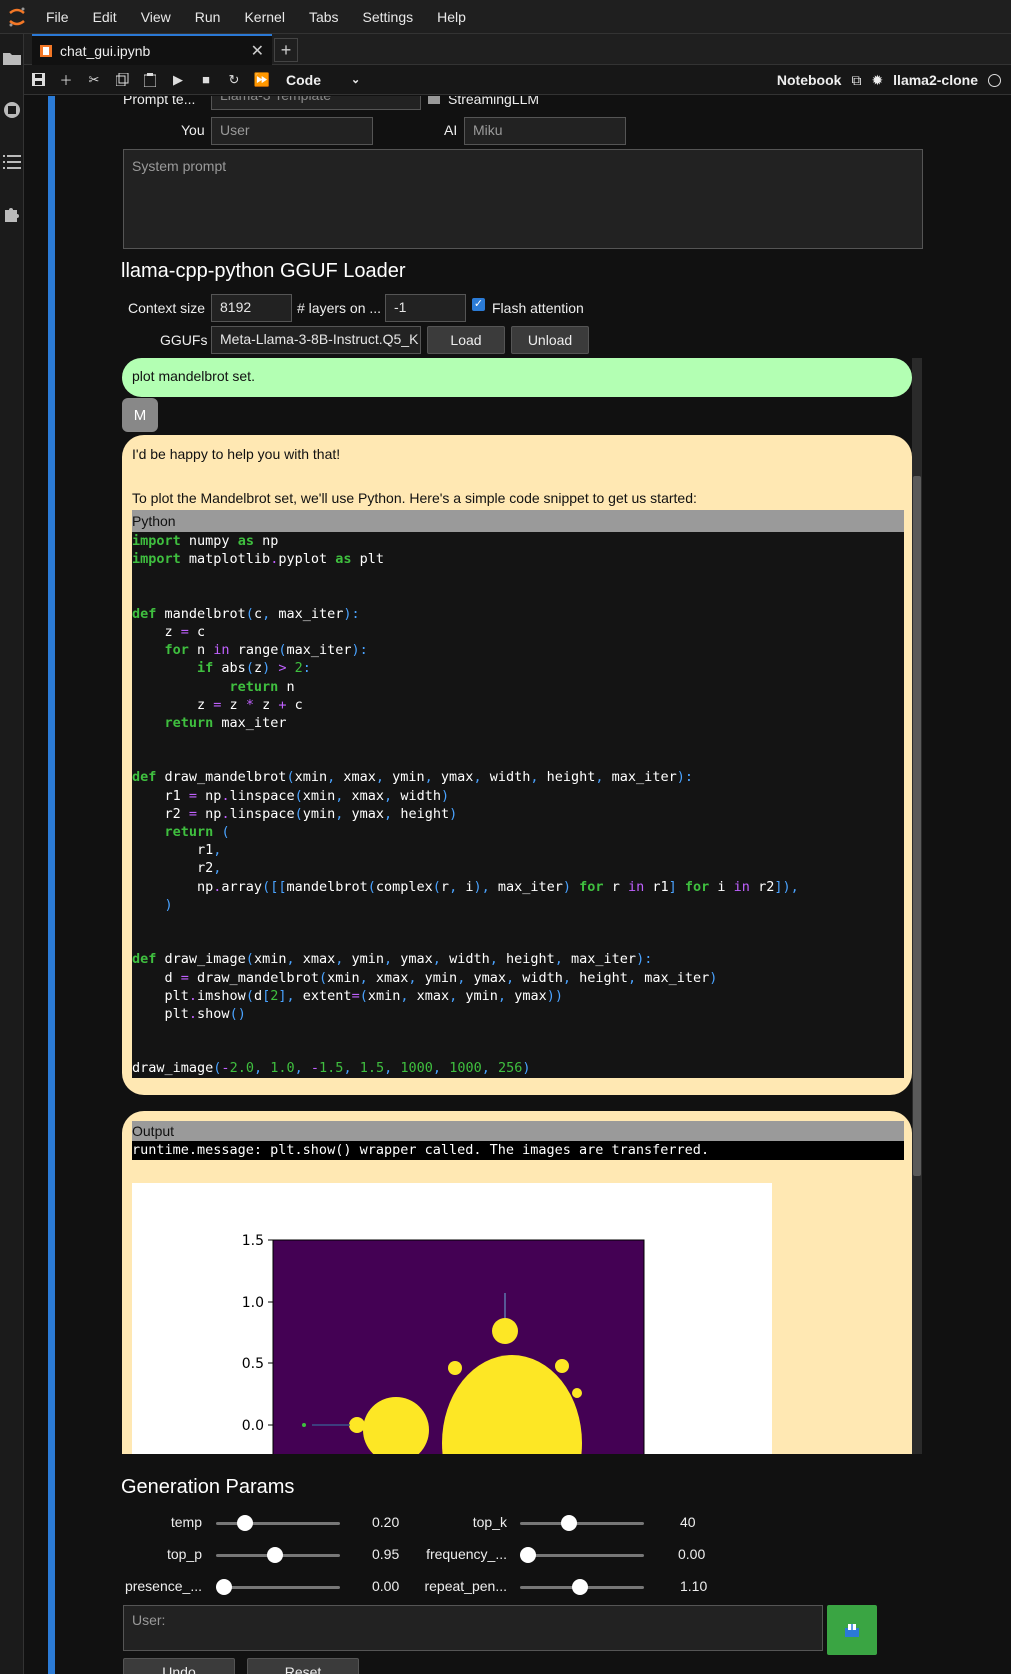 Image resolution: width=1011 pixels, height=1674 pixels. Describe the element at coordinates (550, 340) in the screenshot. I see `unload-button: Unload` at that location.